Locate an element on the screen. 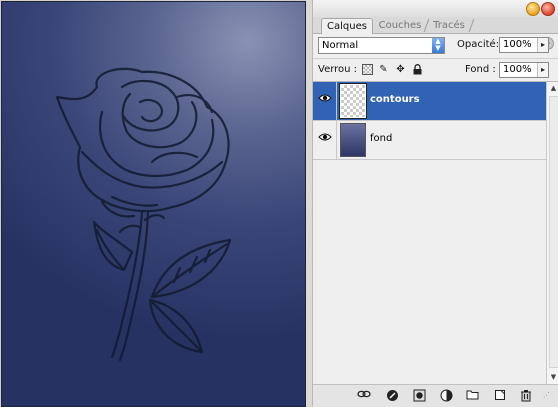  opacity-label: Opacité: is located at coordinates (478, 44).